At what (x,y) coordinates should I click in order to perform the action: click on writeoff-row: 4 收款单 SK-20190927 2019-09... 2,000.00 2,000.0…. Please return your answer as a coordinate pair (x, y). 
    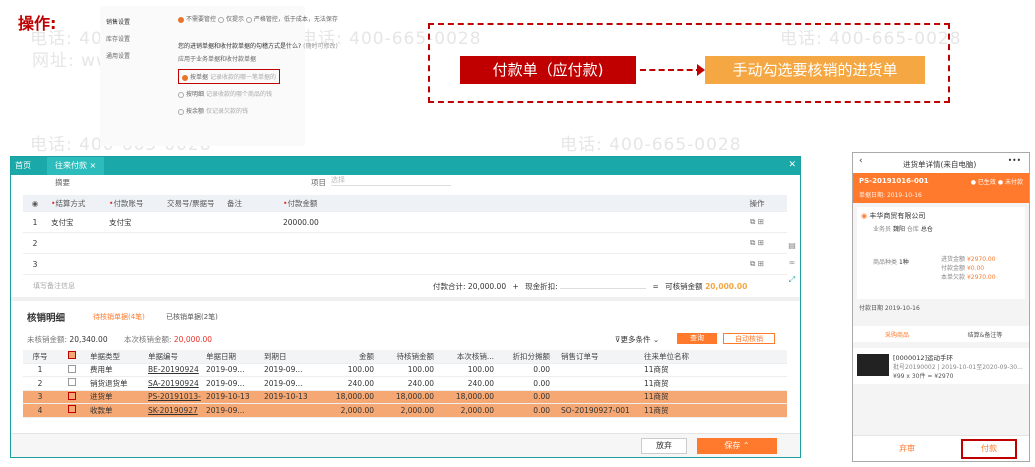
    Looking at the image, I should click on (405, 411).